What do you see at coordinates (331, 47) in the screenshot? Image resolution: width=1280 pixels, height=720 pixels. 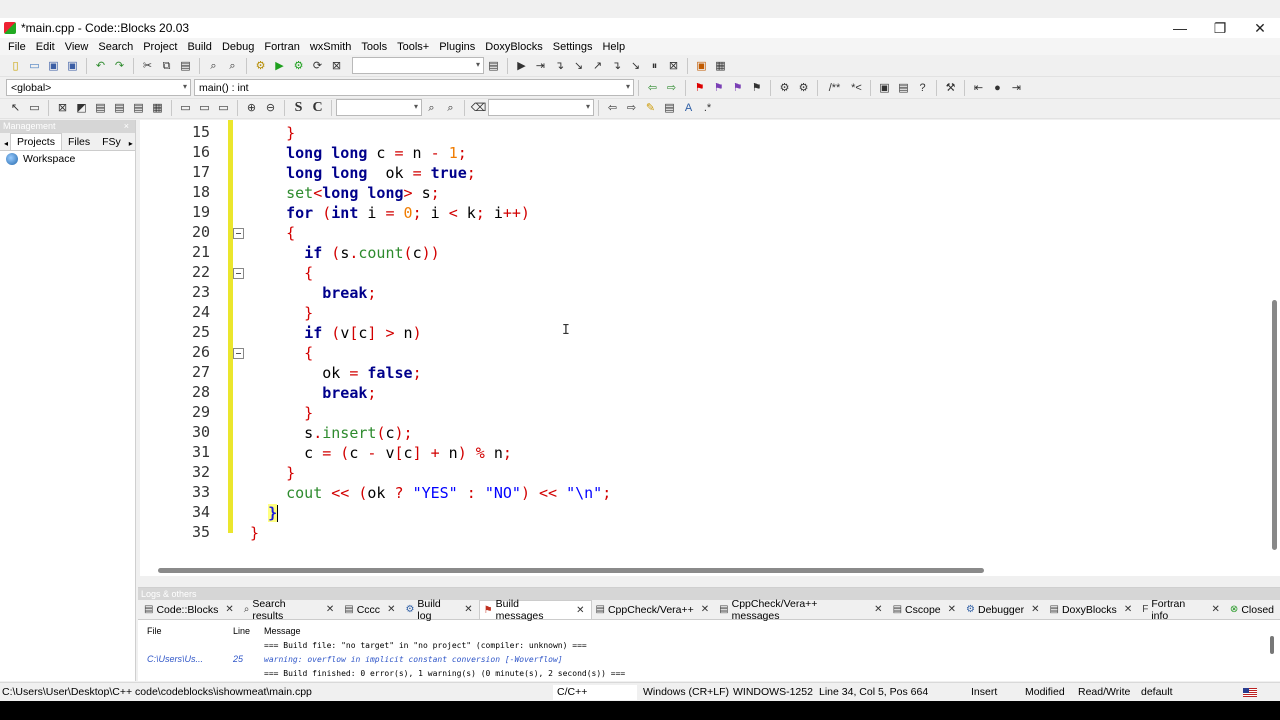 I see `menu-wxsmith: wxSmith` at bounding box center [331, 47].